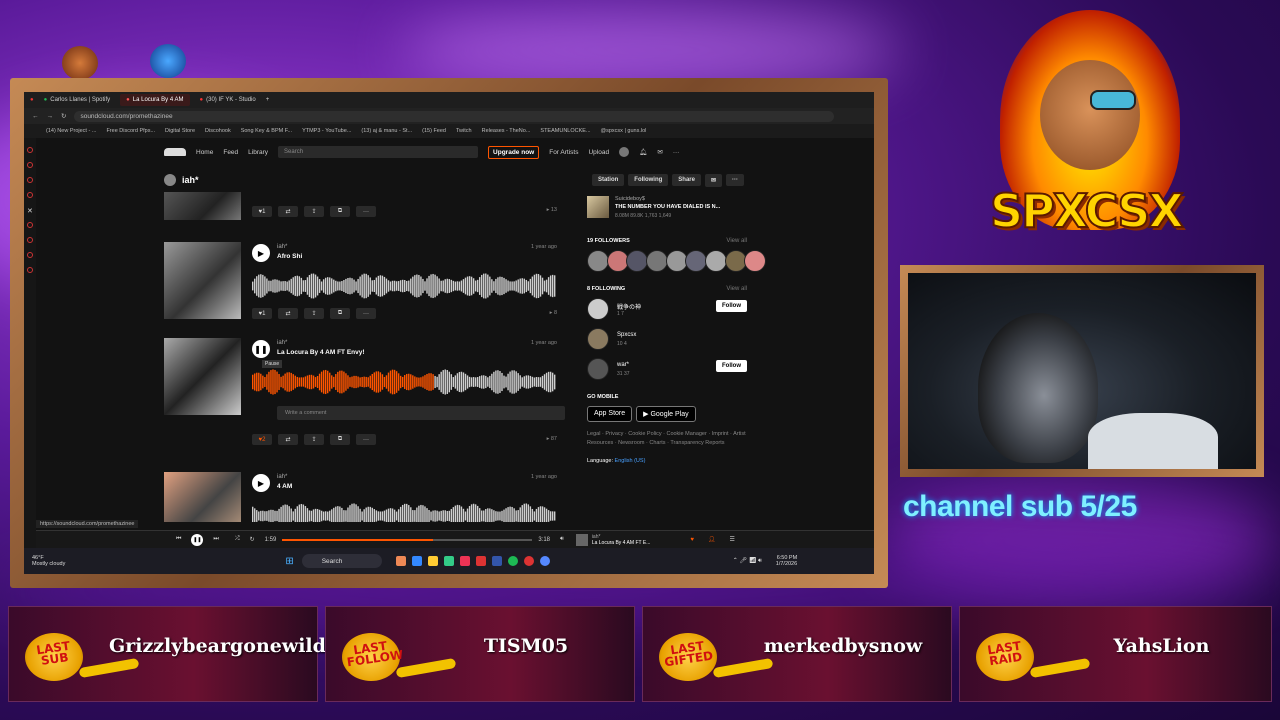 The image size is (1280, 720). What do you see at coordinates (528, 561) in the screenshot?
I see `chrome-icon` at bounding box center [528, 561].